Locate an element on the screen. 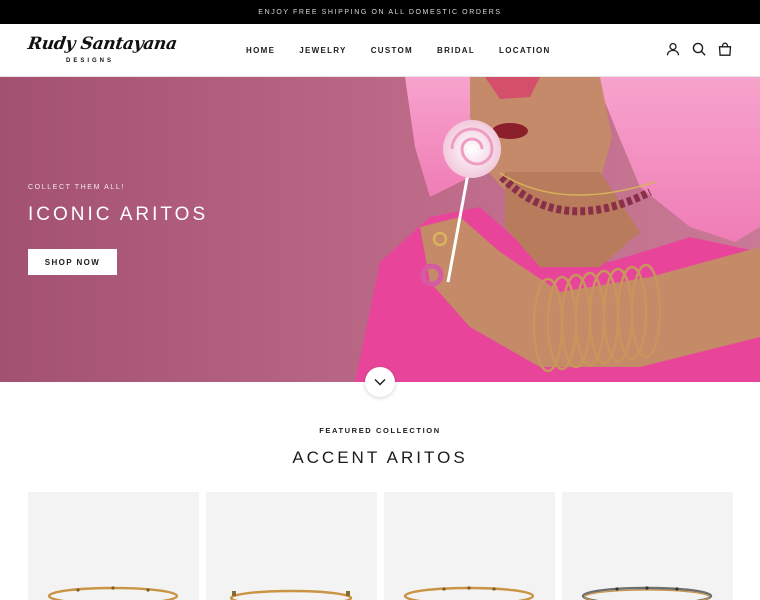 The image size is (760, 600). hero-title: ICONIC ARITOS is located at coordinates (118, 214).